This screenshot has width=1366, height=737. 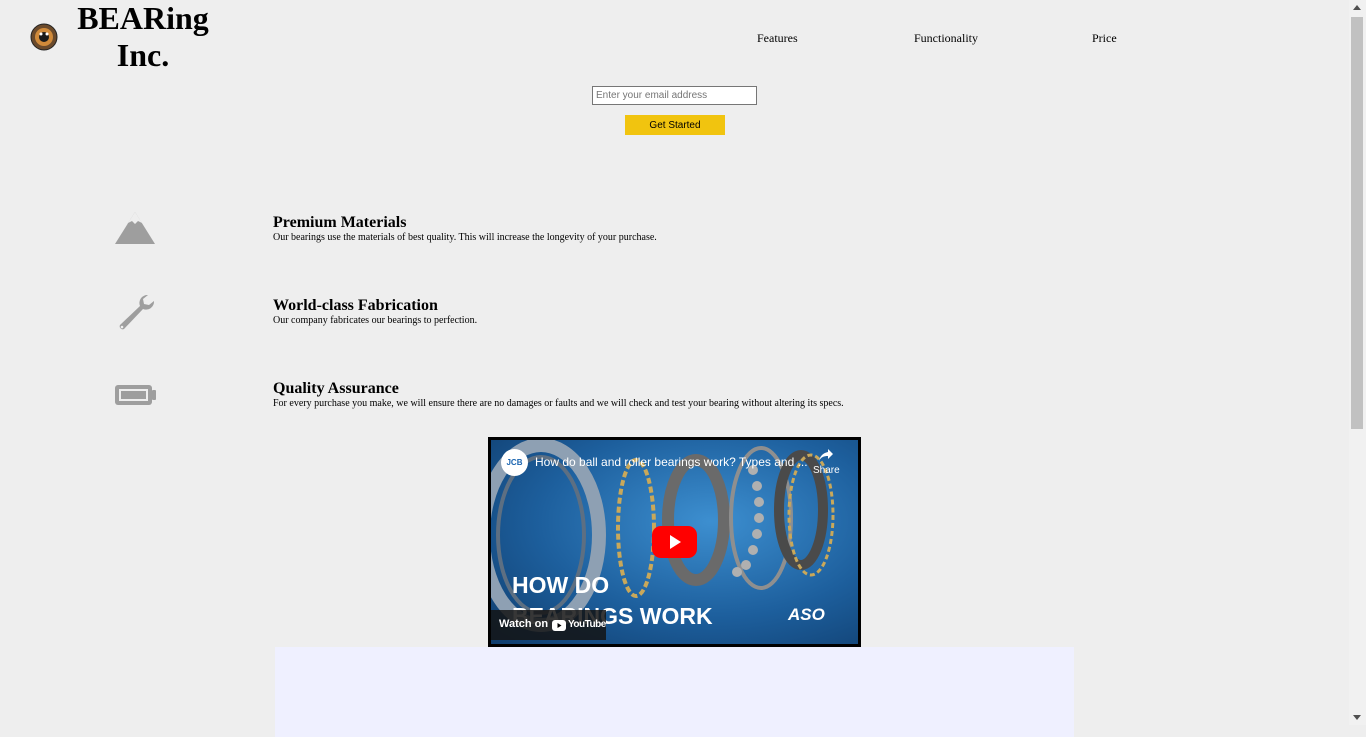 What do you see at coordinates (826, 470) in the screenshot?
I see `share-label: Share` at bounding box center [826, 470].